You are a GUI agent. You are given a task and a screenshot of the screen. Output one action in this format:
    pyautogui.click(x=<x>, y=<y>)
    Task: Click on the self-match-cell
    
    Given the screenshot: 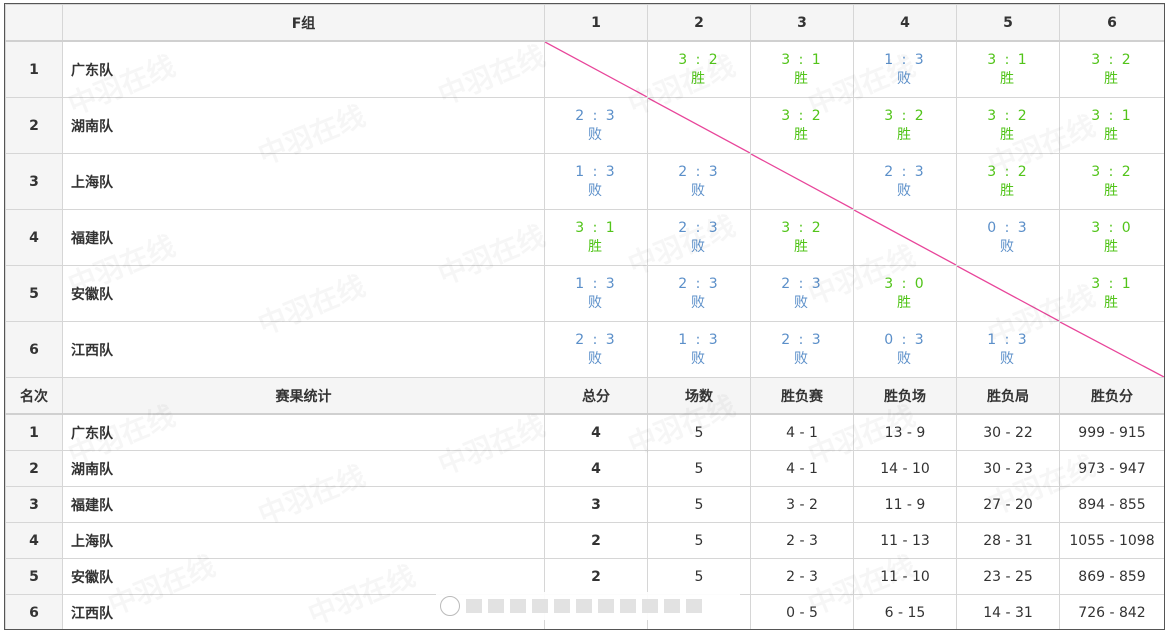 What is the action you would take?
    pyautogui.click(x=596, y=69)
    